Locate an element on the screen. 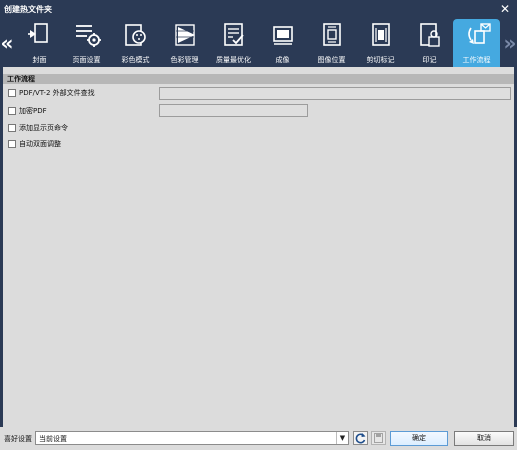 The image size is (517, 450). cover-icon is located at coordinates (38, 33).